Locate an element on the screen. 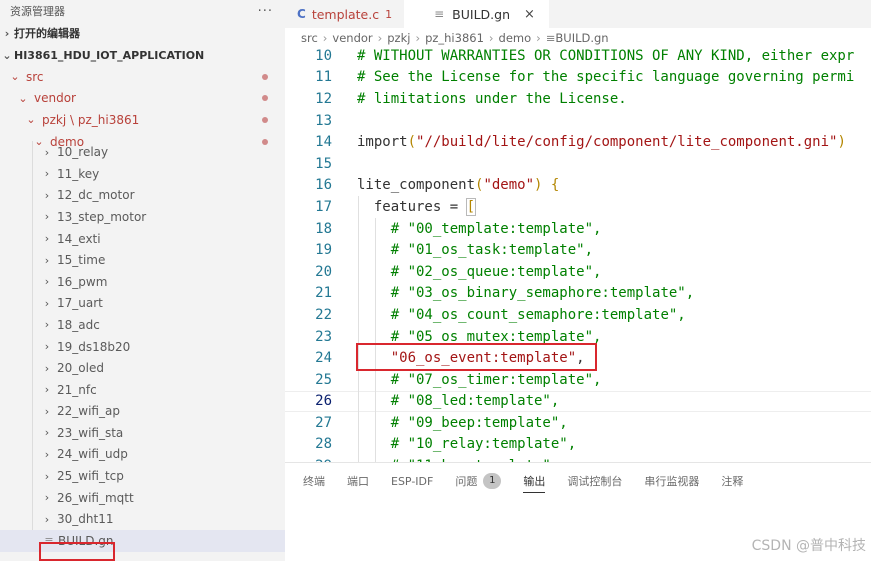  code-line: 20 # "02_os_queue:template", is located at coordinates (578, 271).